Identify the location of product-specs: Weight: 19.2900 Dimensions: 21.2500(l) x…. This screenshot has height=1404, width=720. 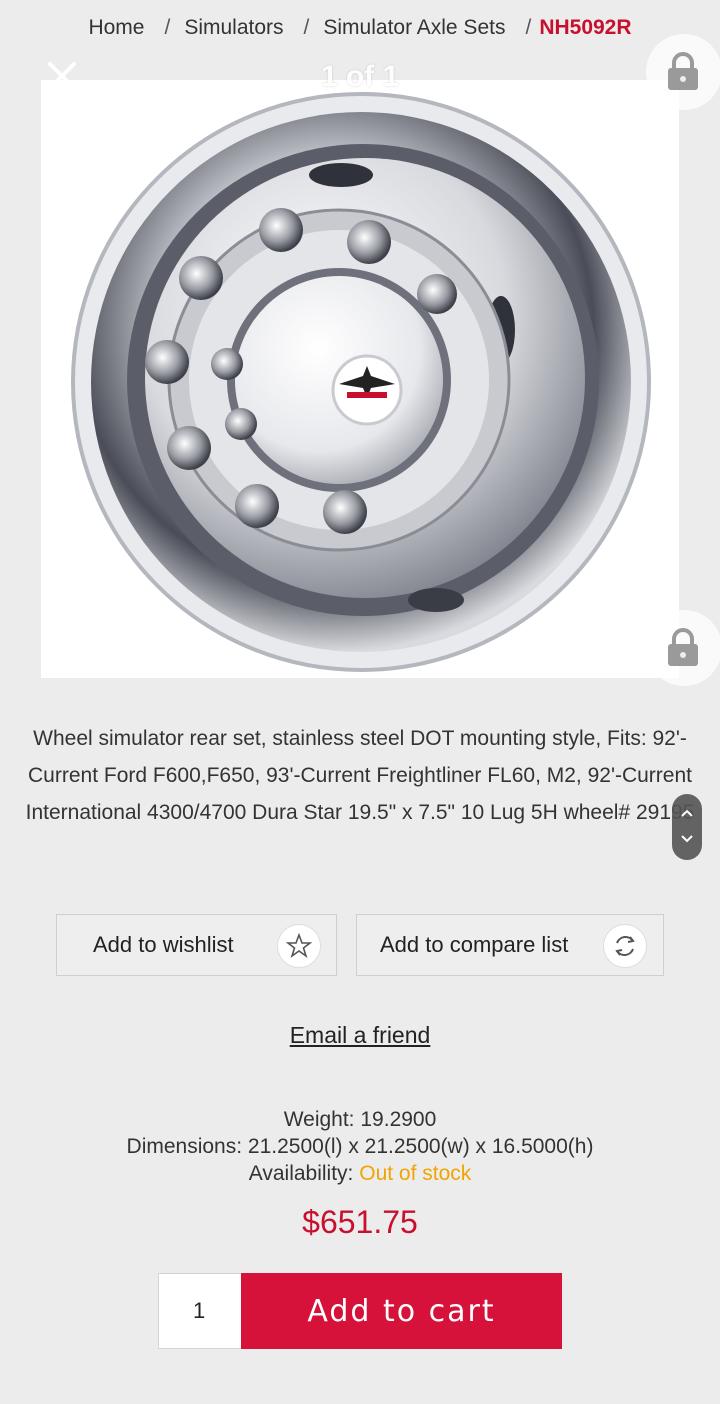
(360, 1146).